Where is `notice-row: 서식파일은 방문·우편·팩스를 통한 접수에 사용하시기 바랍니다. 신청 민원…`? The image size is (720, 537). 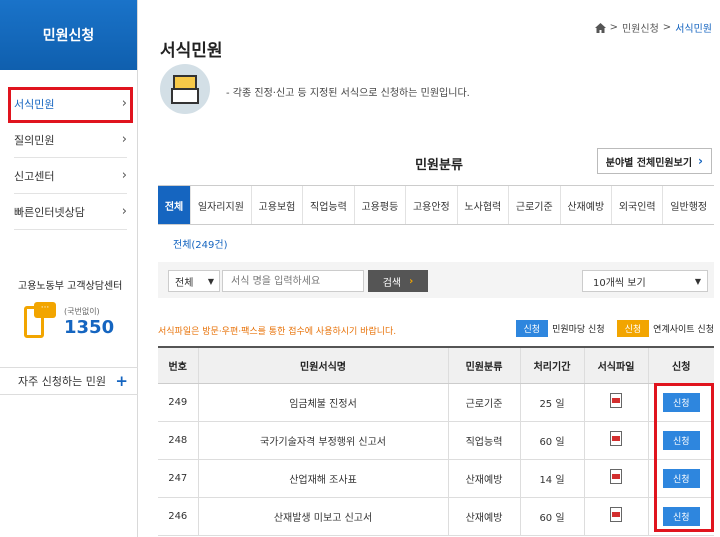 notice-row: 서식파일은 방문·우편·팩스를 통한 접수에 사용하시기 바랍니다. 신청 민원… is located at coordinates (439, 329).